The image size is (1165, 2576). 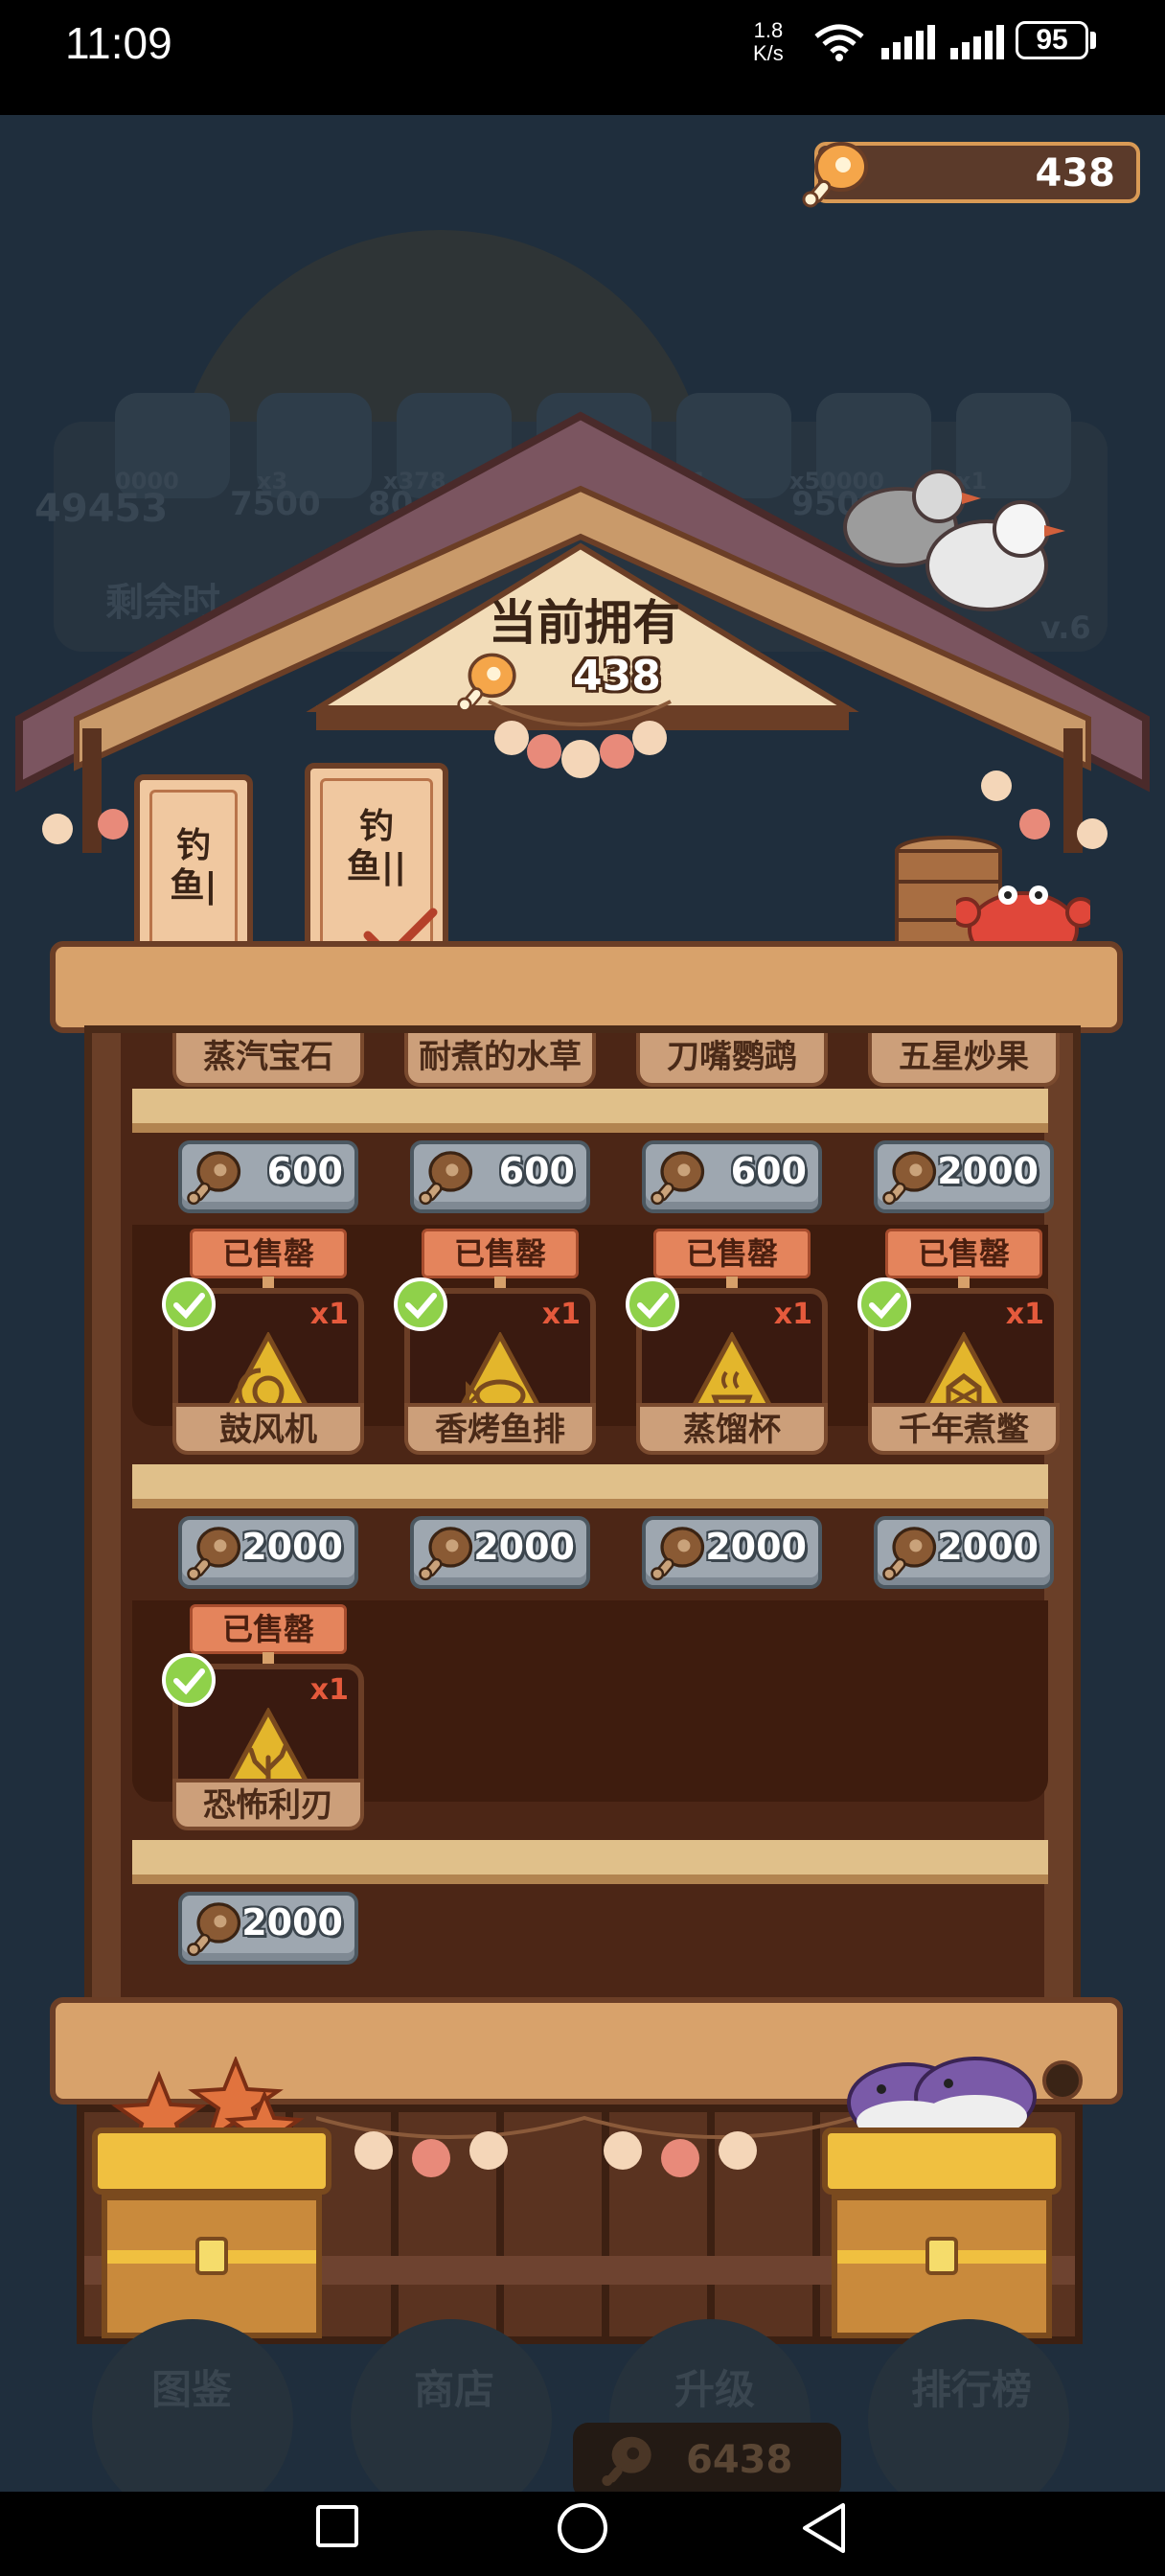 I want to click on item-name: 香烤鱼排, so click(x=500, y=1429).